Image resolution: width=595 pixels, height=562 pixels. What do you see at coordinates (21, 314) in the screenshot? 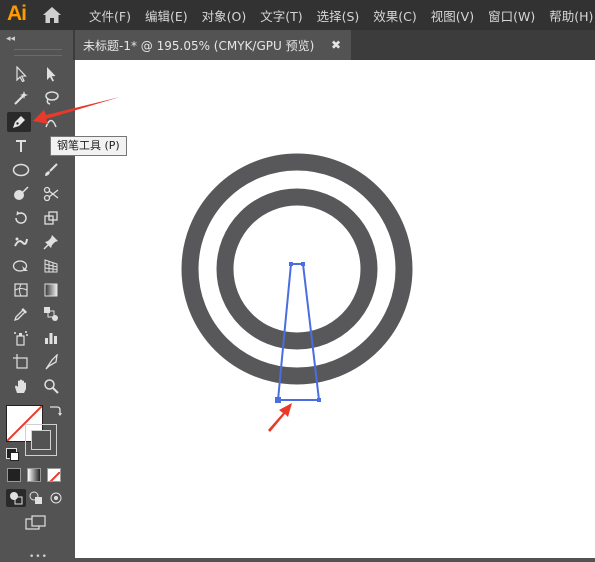
I see `eyedropper-tool-icon` at bounding box center [21, 314].